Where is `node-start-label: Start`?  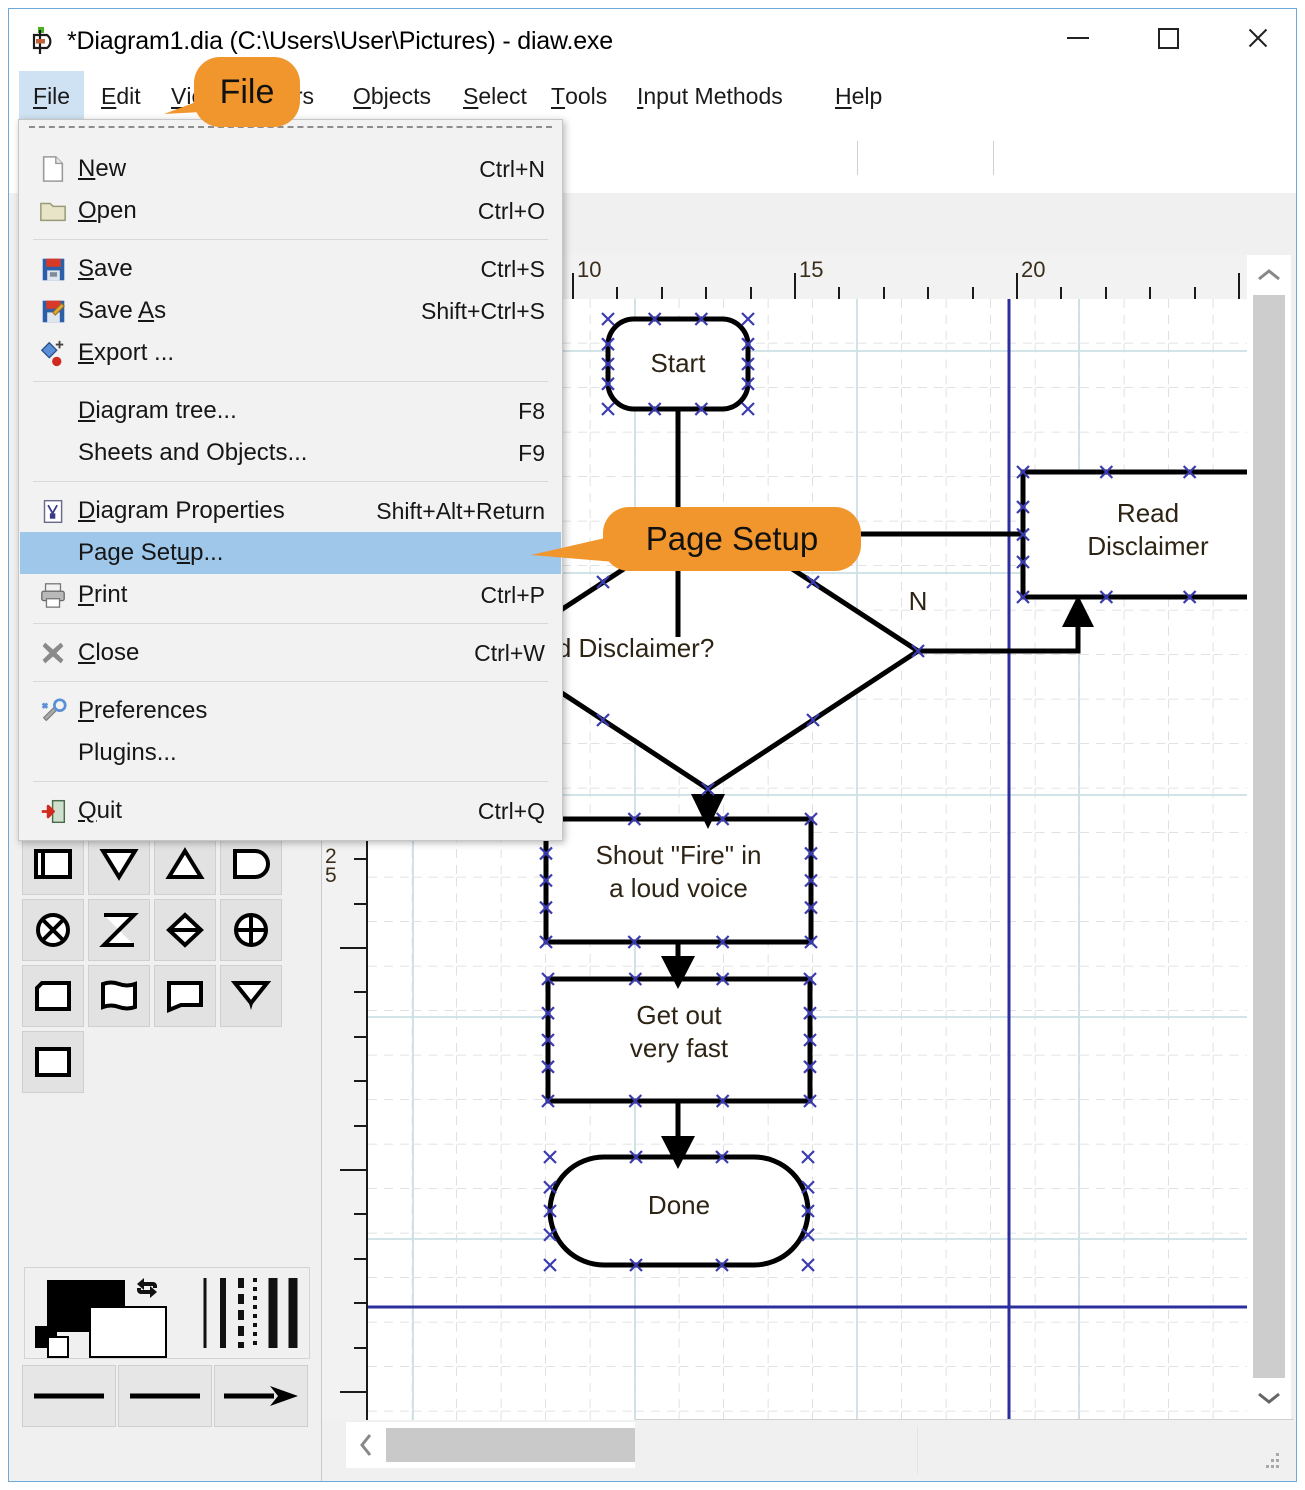 node-start-label: Start is located at coordinates (678, 363).